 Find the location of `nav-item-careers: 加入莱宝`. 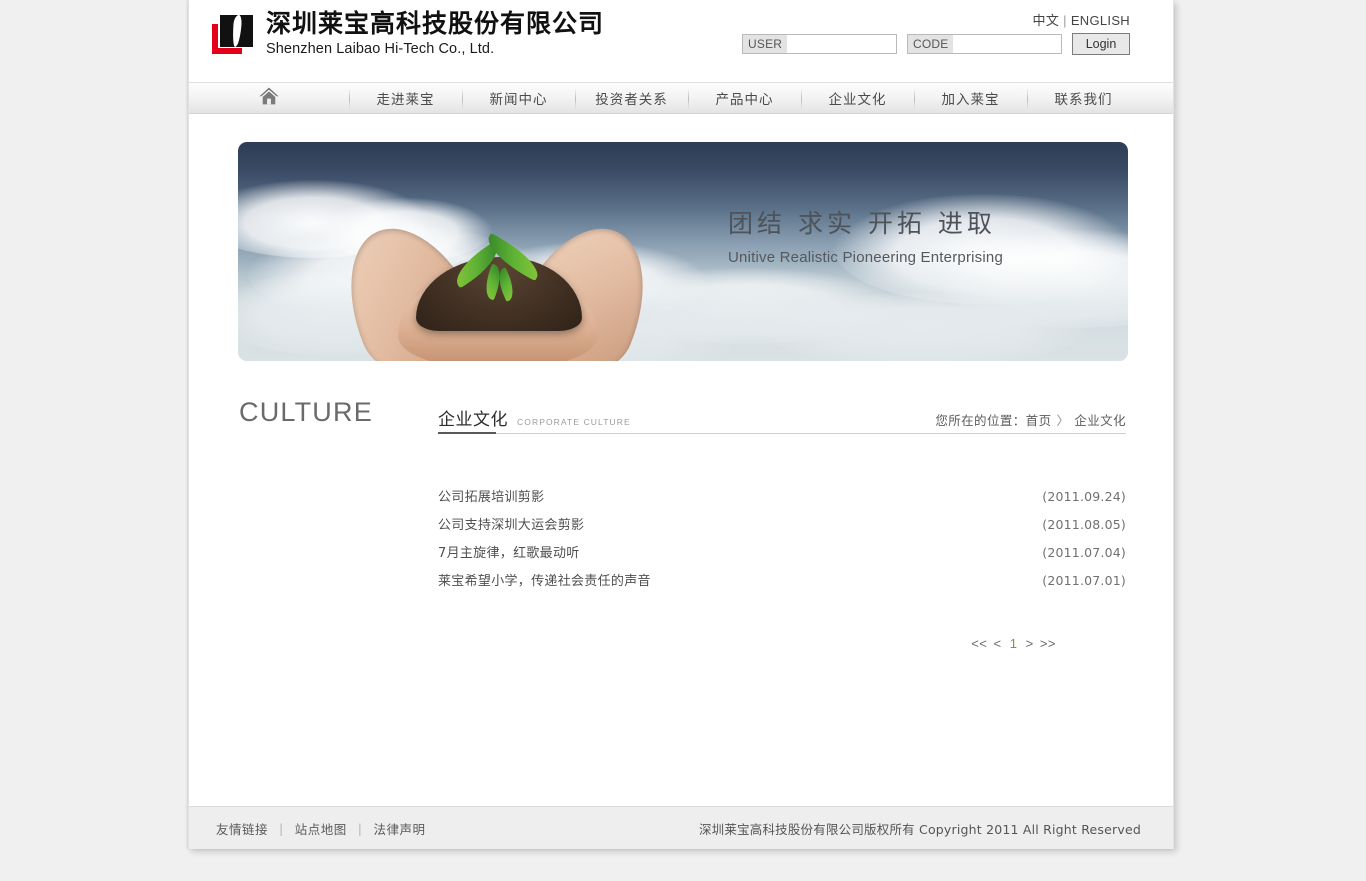

nav-item-careers: 加入莱宝 is located at coordinates (970, 98).